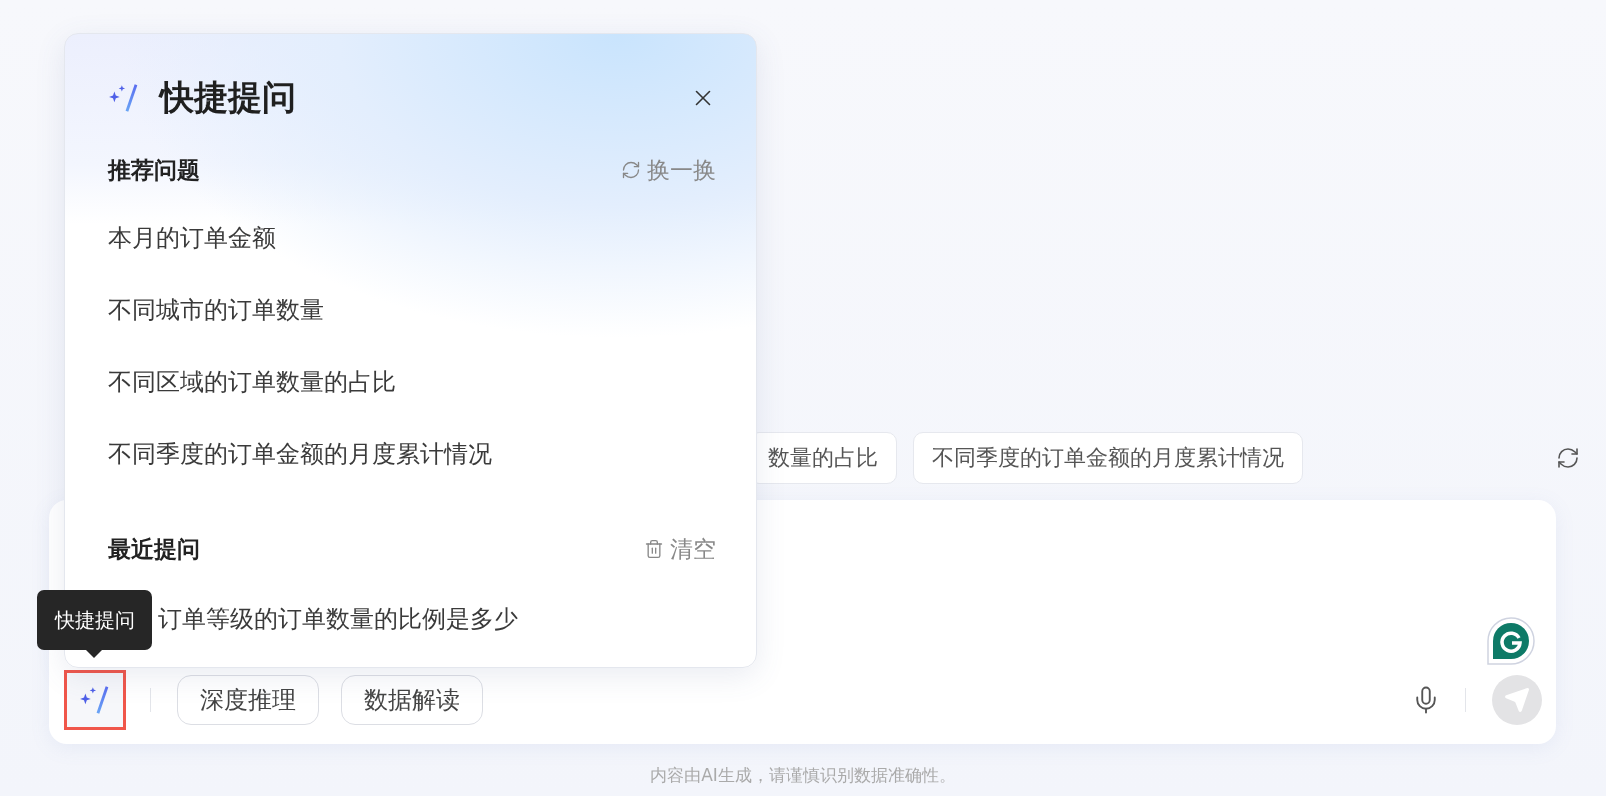  I want to click on section-heading: 推荐问题, so click(154, 170).